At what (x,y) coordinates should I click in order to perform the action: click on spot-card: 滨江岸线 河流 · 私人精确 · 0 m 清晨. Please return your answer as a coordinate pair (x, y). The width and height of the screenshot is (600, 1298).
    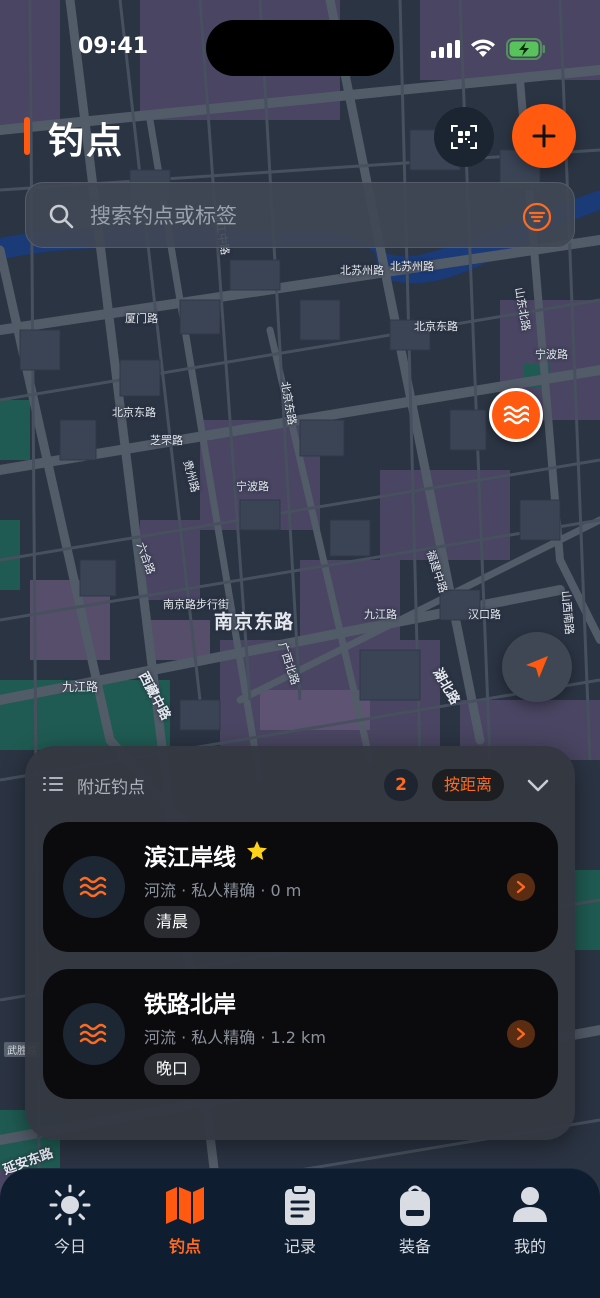
    Looking at the image, I should click on (300, 887).